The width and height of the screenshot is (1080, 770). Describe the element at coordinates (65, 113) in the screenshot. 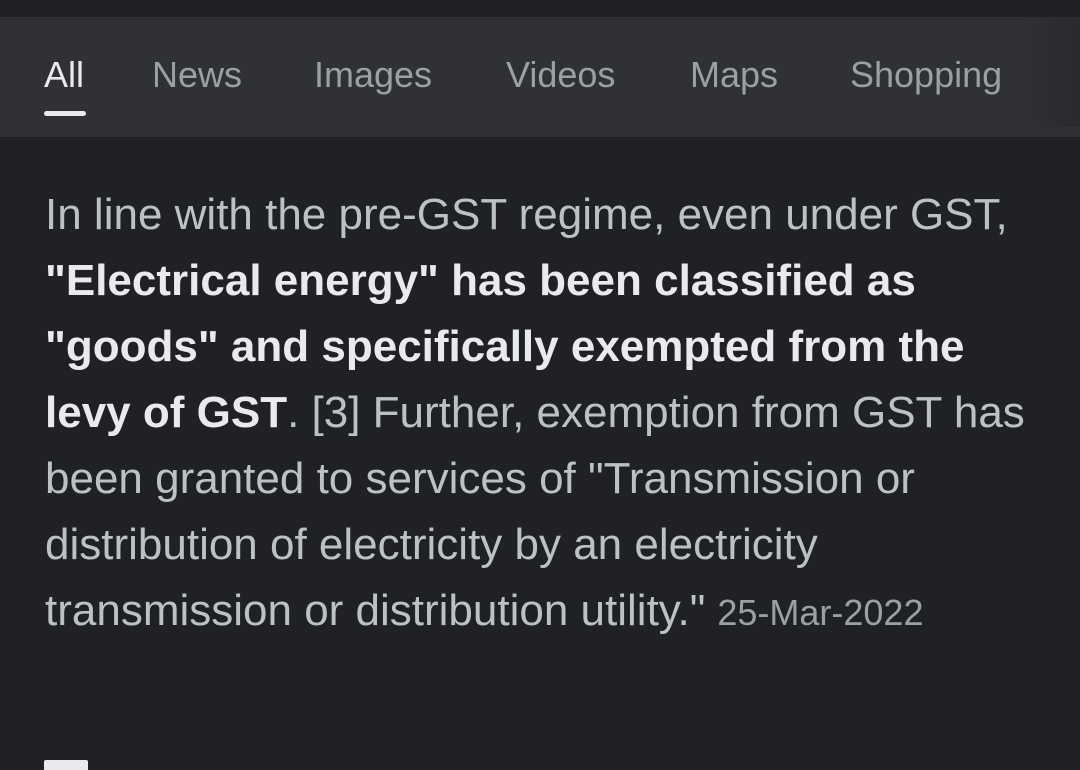

I see `active-tab-indicator` at that location.